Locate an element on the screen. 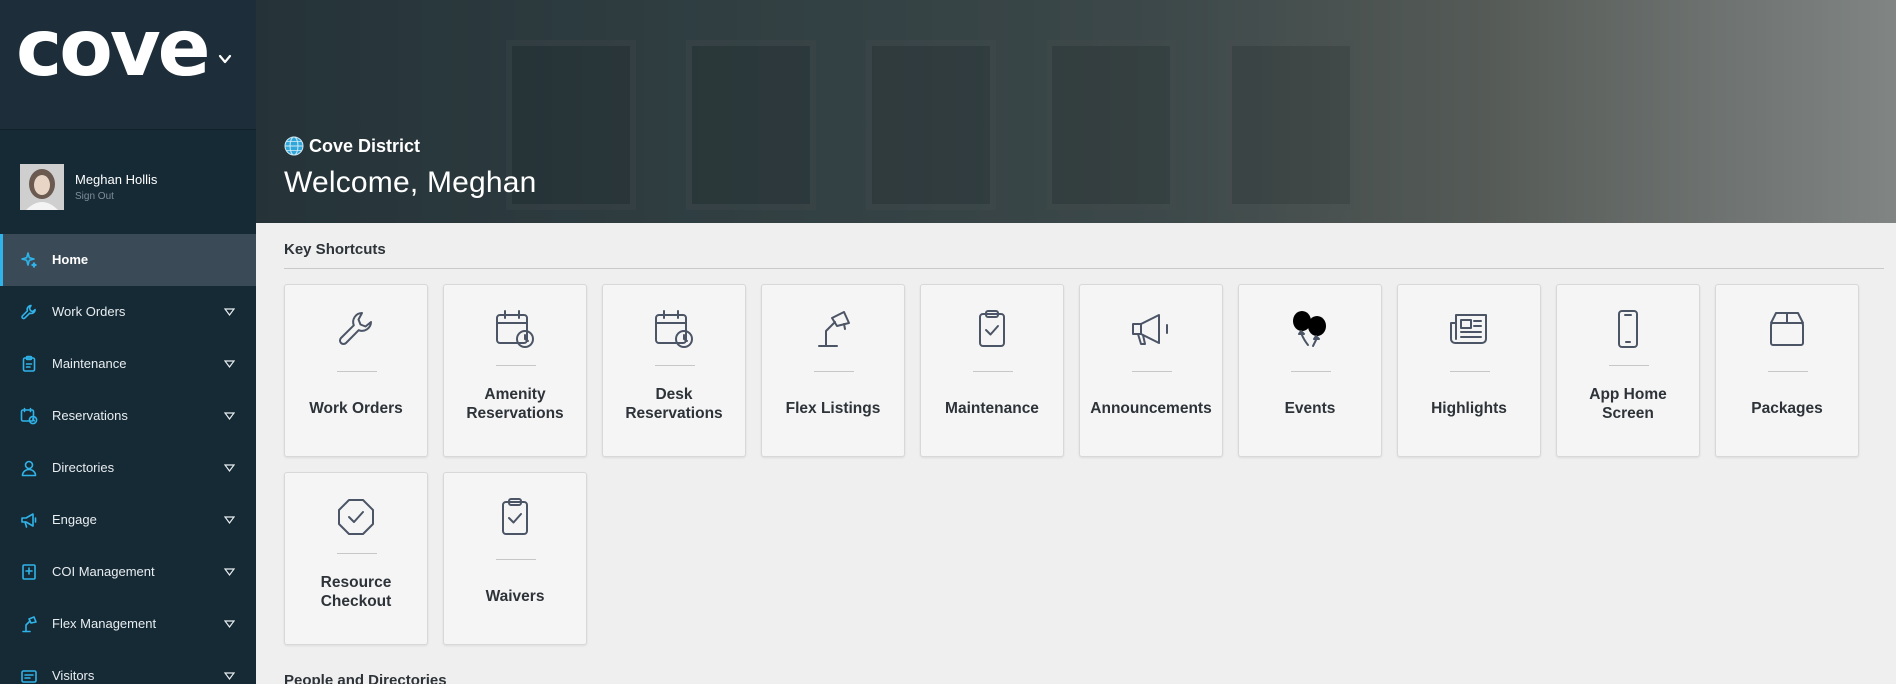 Image resolution: width=1896 pixels, height=684 pixels. section-divider is located at coordinates (1084, 268).